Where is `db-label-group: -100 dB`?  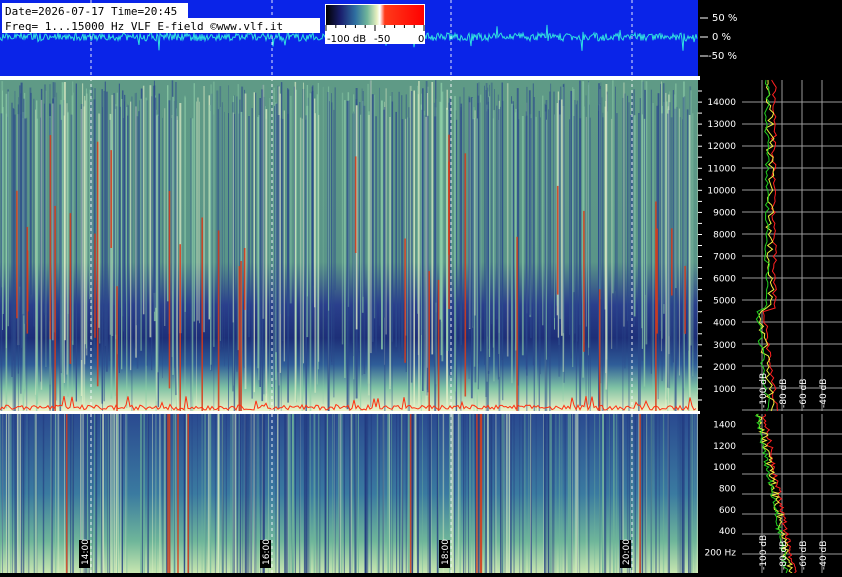 db-label-group: -100 dB is located at coordinates (764, 390).